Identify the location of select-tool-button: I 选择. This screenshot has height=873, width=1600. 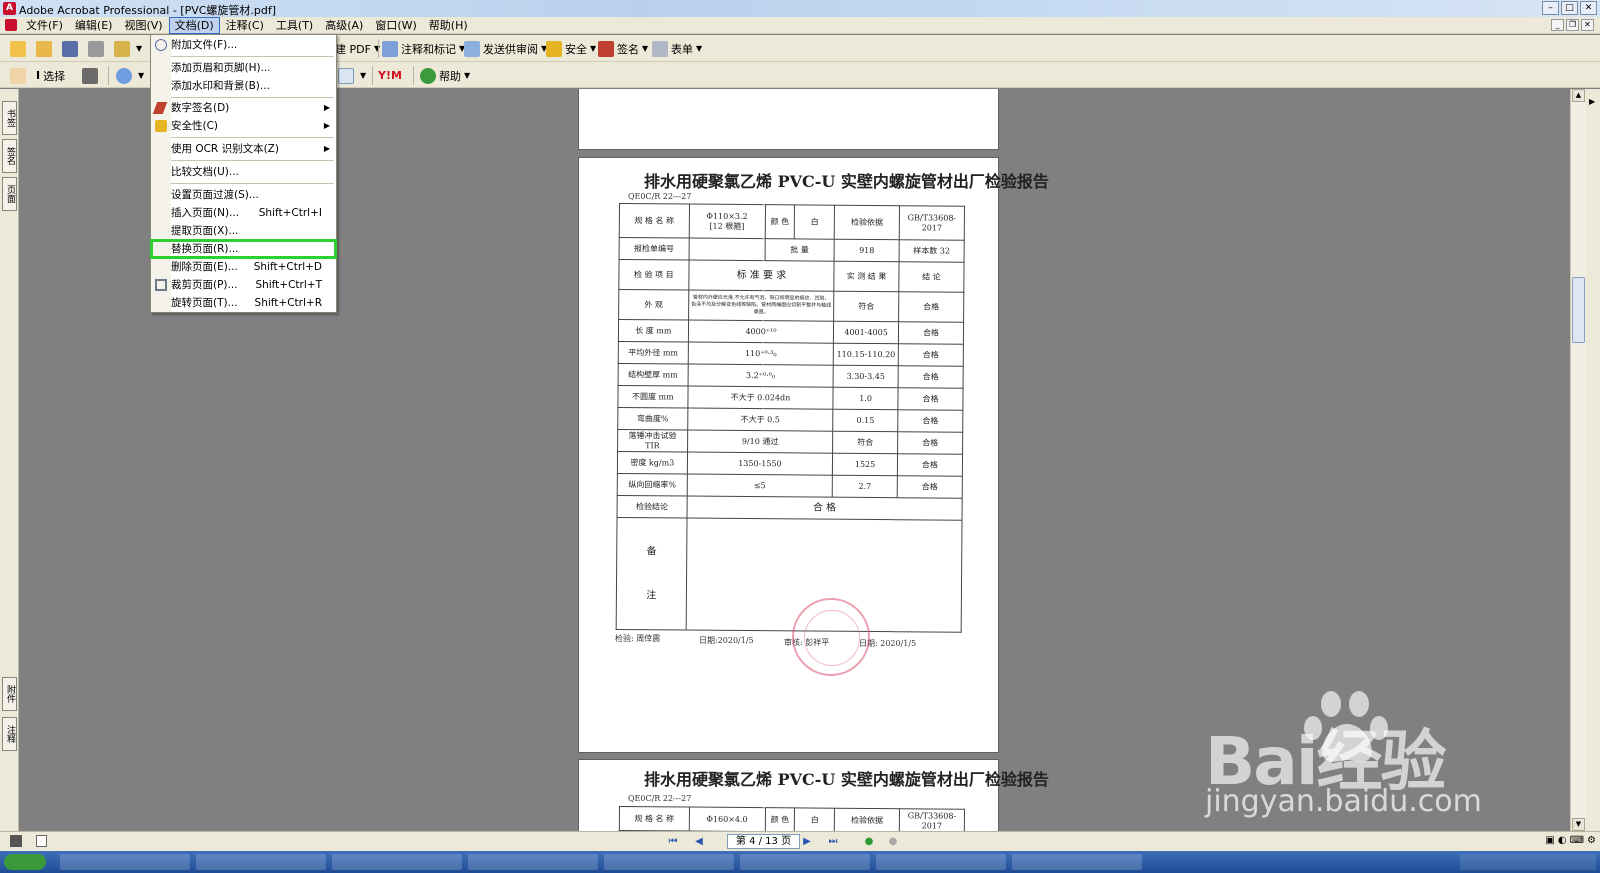
(50, 75).